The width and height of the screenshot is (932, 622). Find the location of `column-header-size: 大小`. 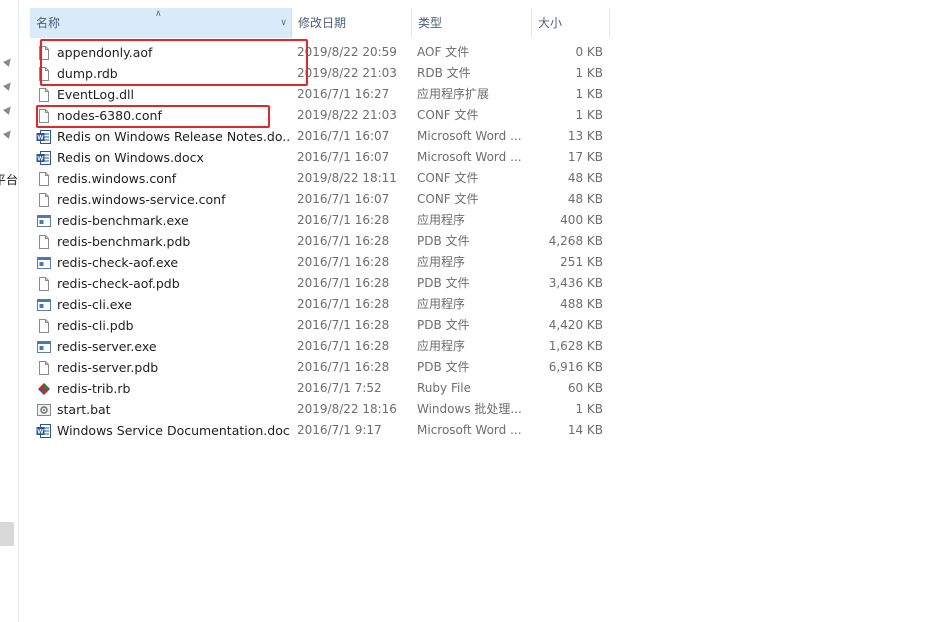

column-header-size: 大小 is located at coordinates (571, 23).